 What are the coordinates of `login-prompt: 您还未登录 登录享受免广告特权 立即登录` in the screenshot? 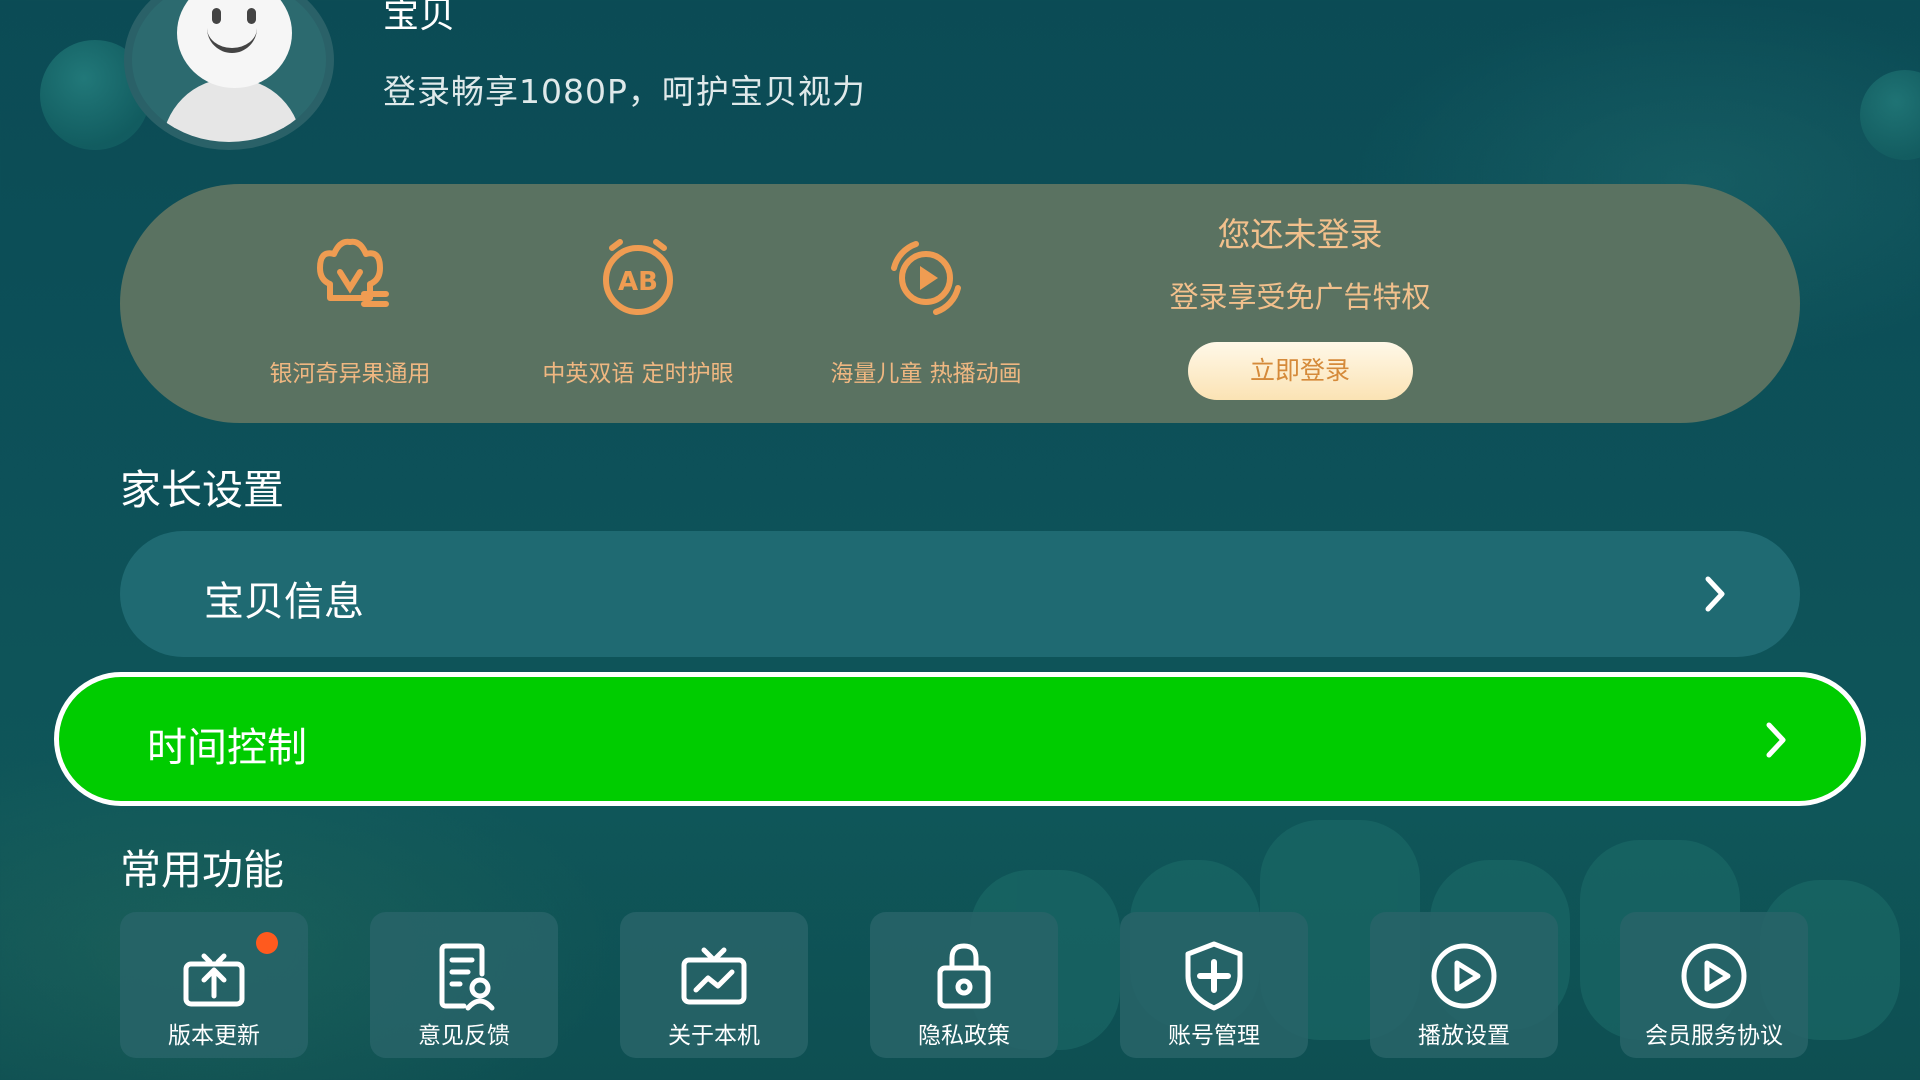 It's located at (1300, 304).